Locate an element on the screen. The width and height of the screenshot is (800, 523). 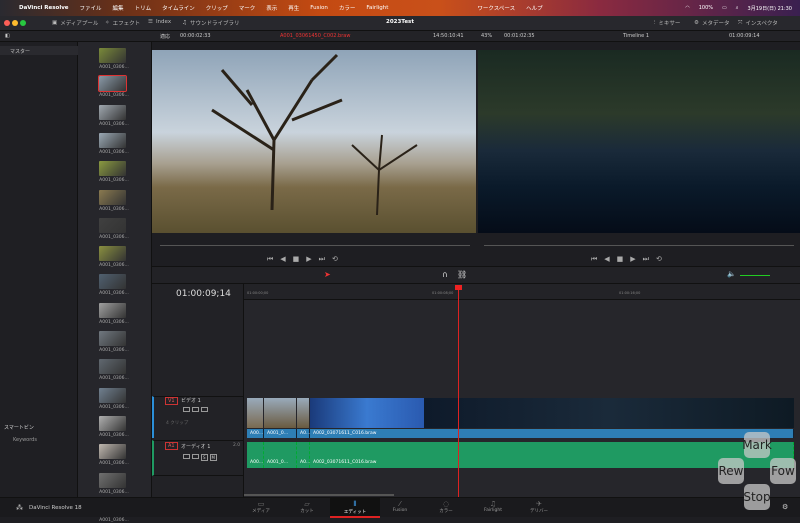
track-v1-controls is located at coordinates (196, 410).